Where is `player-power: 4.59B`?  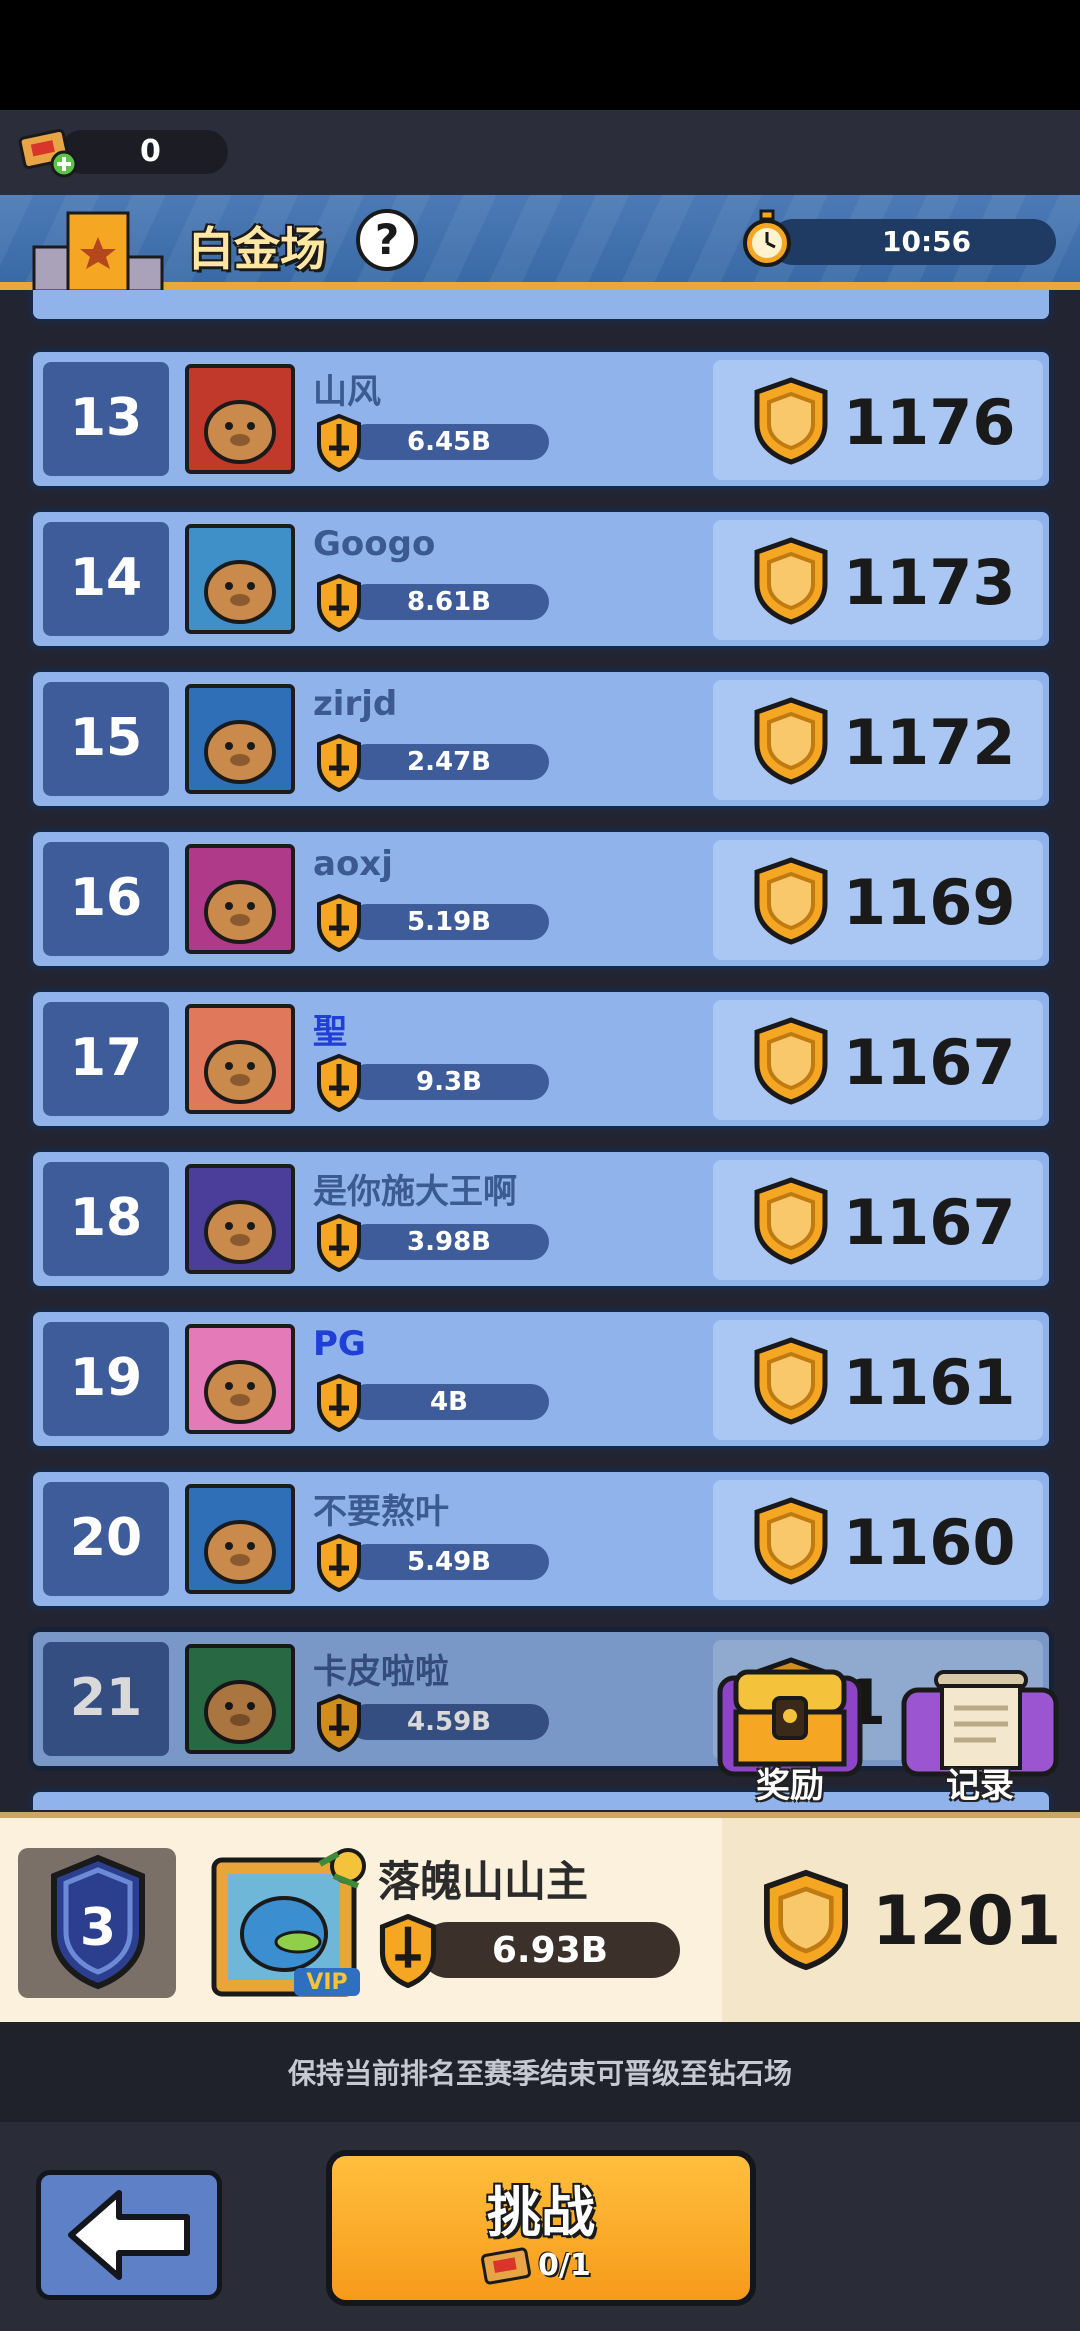 player-power: 4.59B is located at coordinates (449, 1722).